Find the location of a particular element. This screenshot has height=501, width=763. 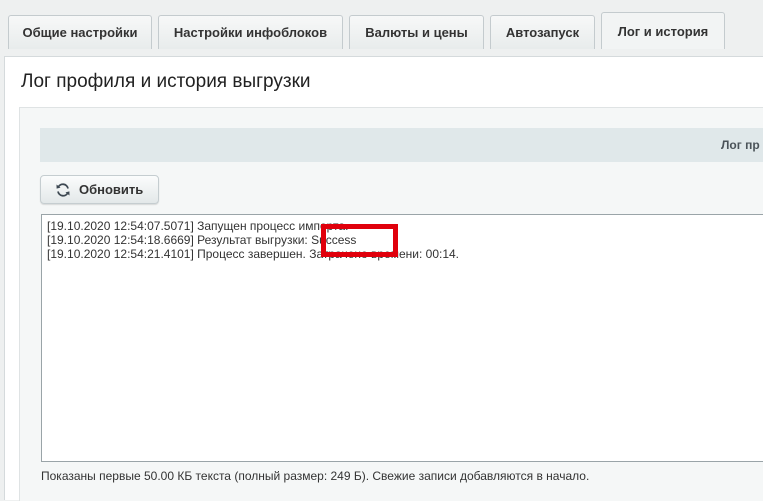

tab-log-history: Лог и история is located at coordinates (663, 30).